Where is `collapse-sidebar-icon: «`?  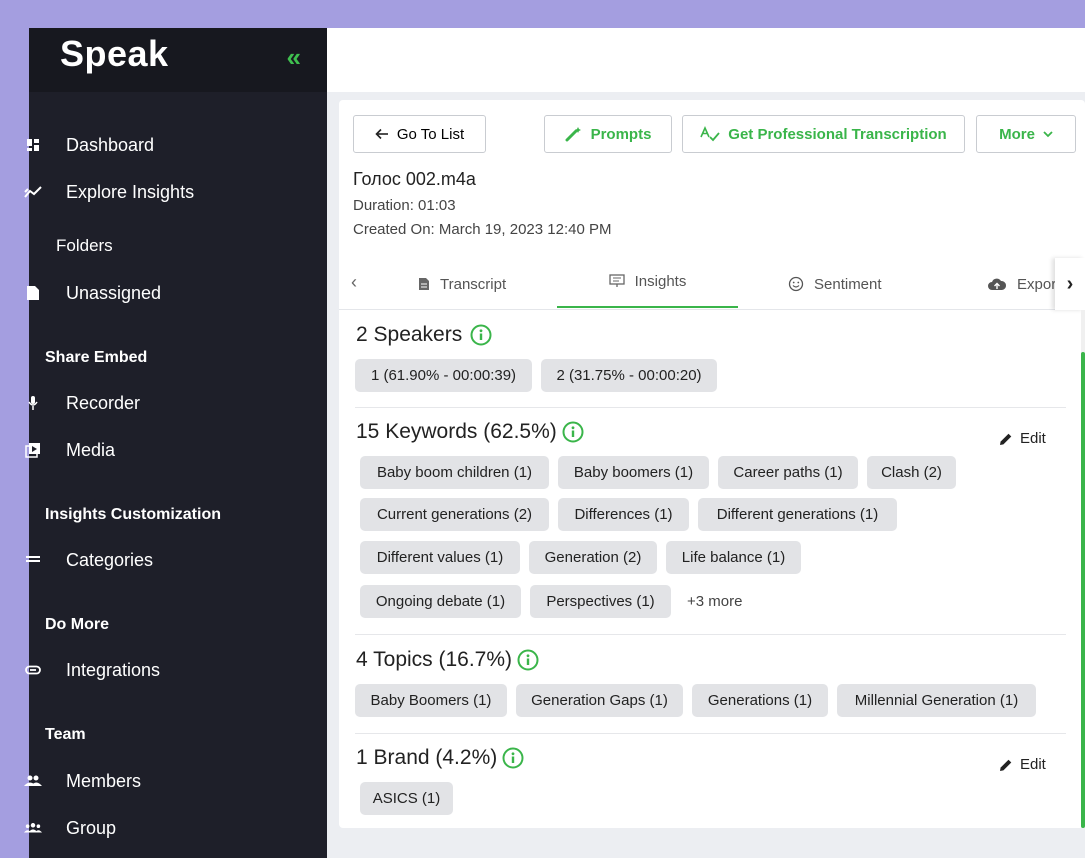
collapse-sidebar-icon: « is located at coordinates (294, 57).